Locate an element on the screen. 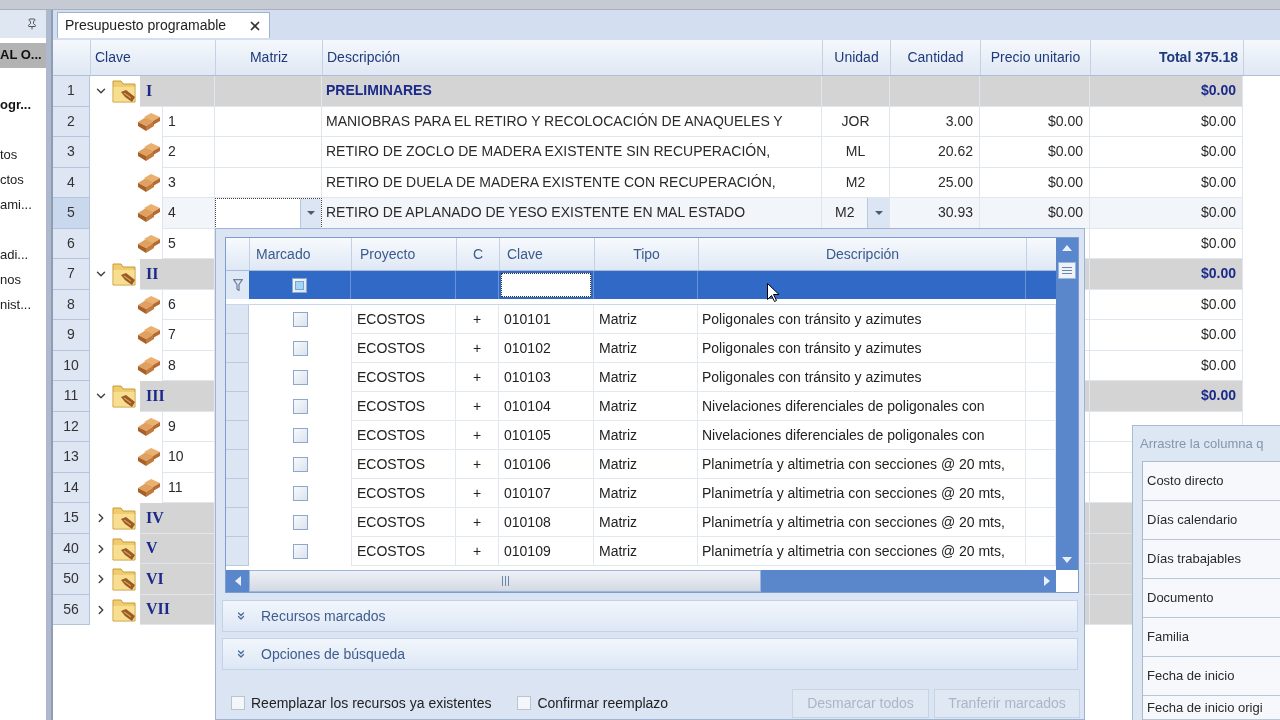 This screenshot has height=720, width=1280. column-header: Precio unitario is located at coordinates (1035, 57).